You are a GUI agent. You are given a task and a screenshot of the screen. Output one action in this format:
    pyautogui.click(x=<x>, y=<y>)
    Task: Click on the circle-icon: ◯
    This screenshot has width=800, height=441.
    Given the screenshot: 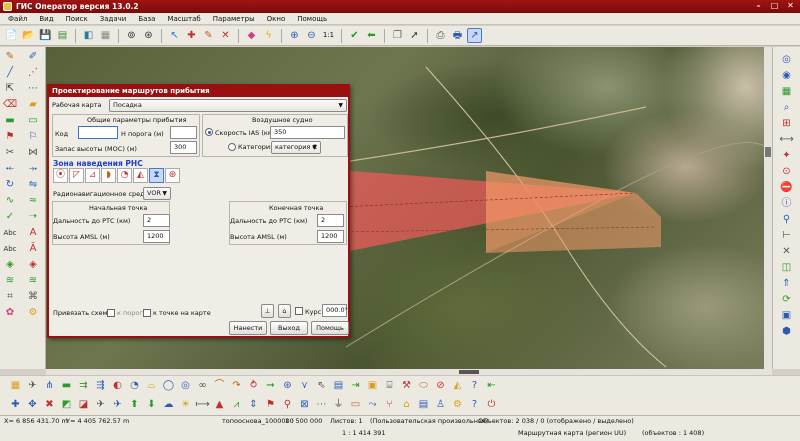 What is the action you would take?
    pyautogui.click(x=168, y=385)
    